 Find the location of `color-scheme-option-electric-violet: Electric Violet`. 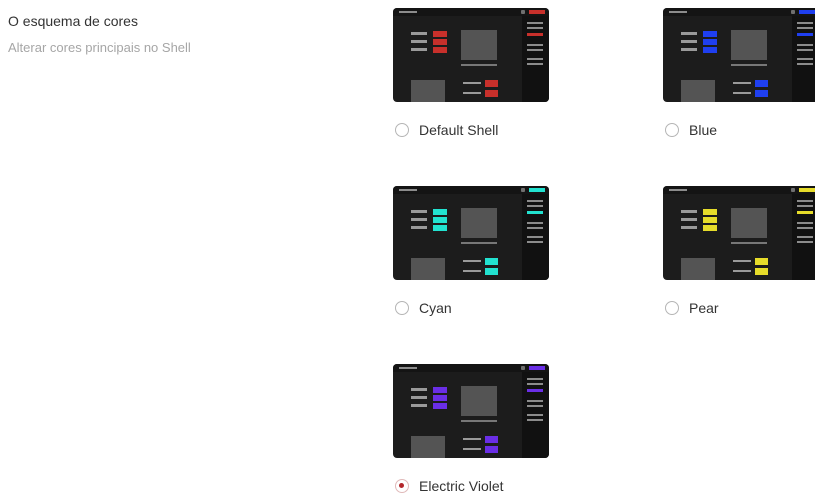

color-scheme-option-electric-violet: Electric Violet is located at coordinates (473, 429).